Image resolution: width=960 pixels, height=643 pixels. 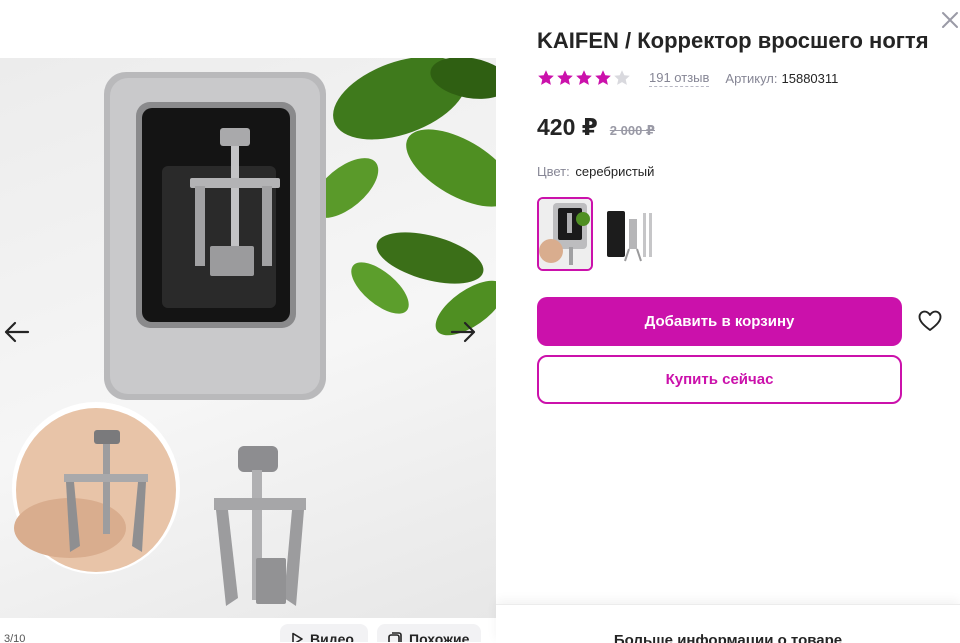 What do you see at coordinates (297, 637) in the screenshot?
I see `play-icon` at bounding box center [297, 637].